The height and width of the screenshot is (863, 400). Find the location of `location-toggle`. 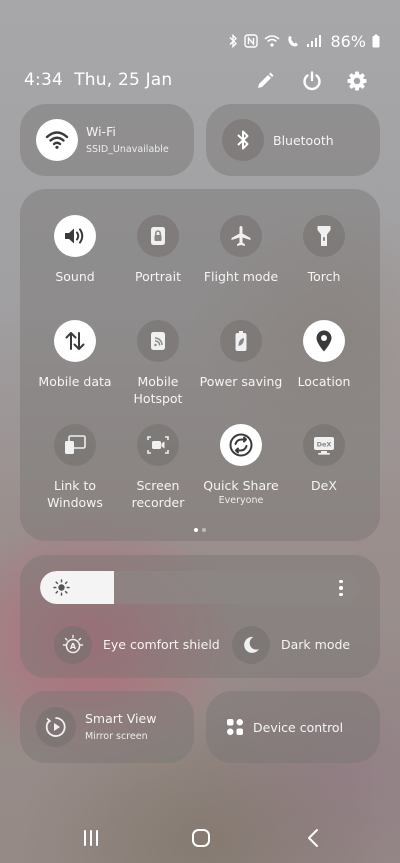

location-toggle is located at coordinates (324, 341).